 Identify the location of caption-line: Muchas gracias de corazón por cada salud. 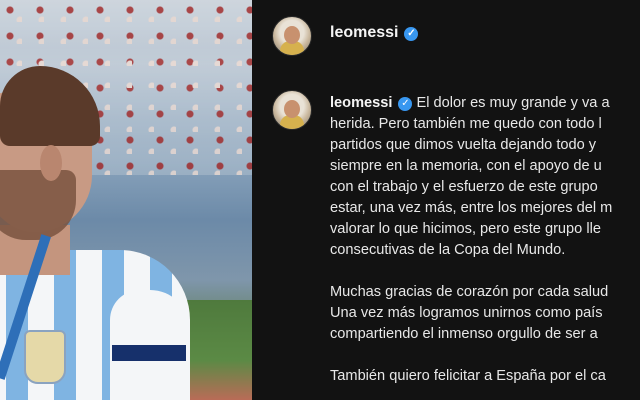
(469, 292).